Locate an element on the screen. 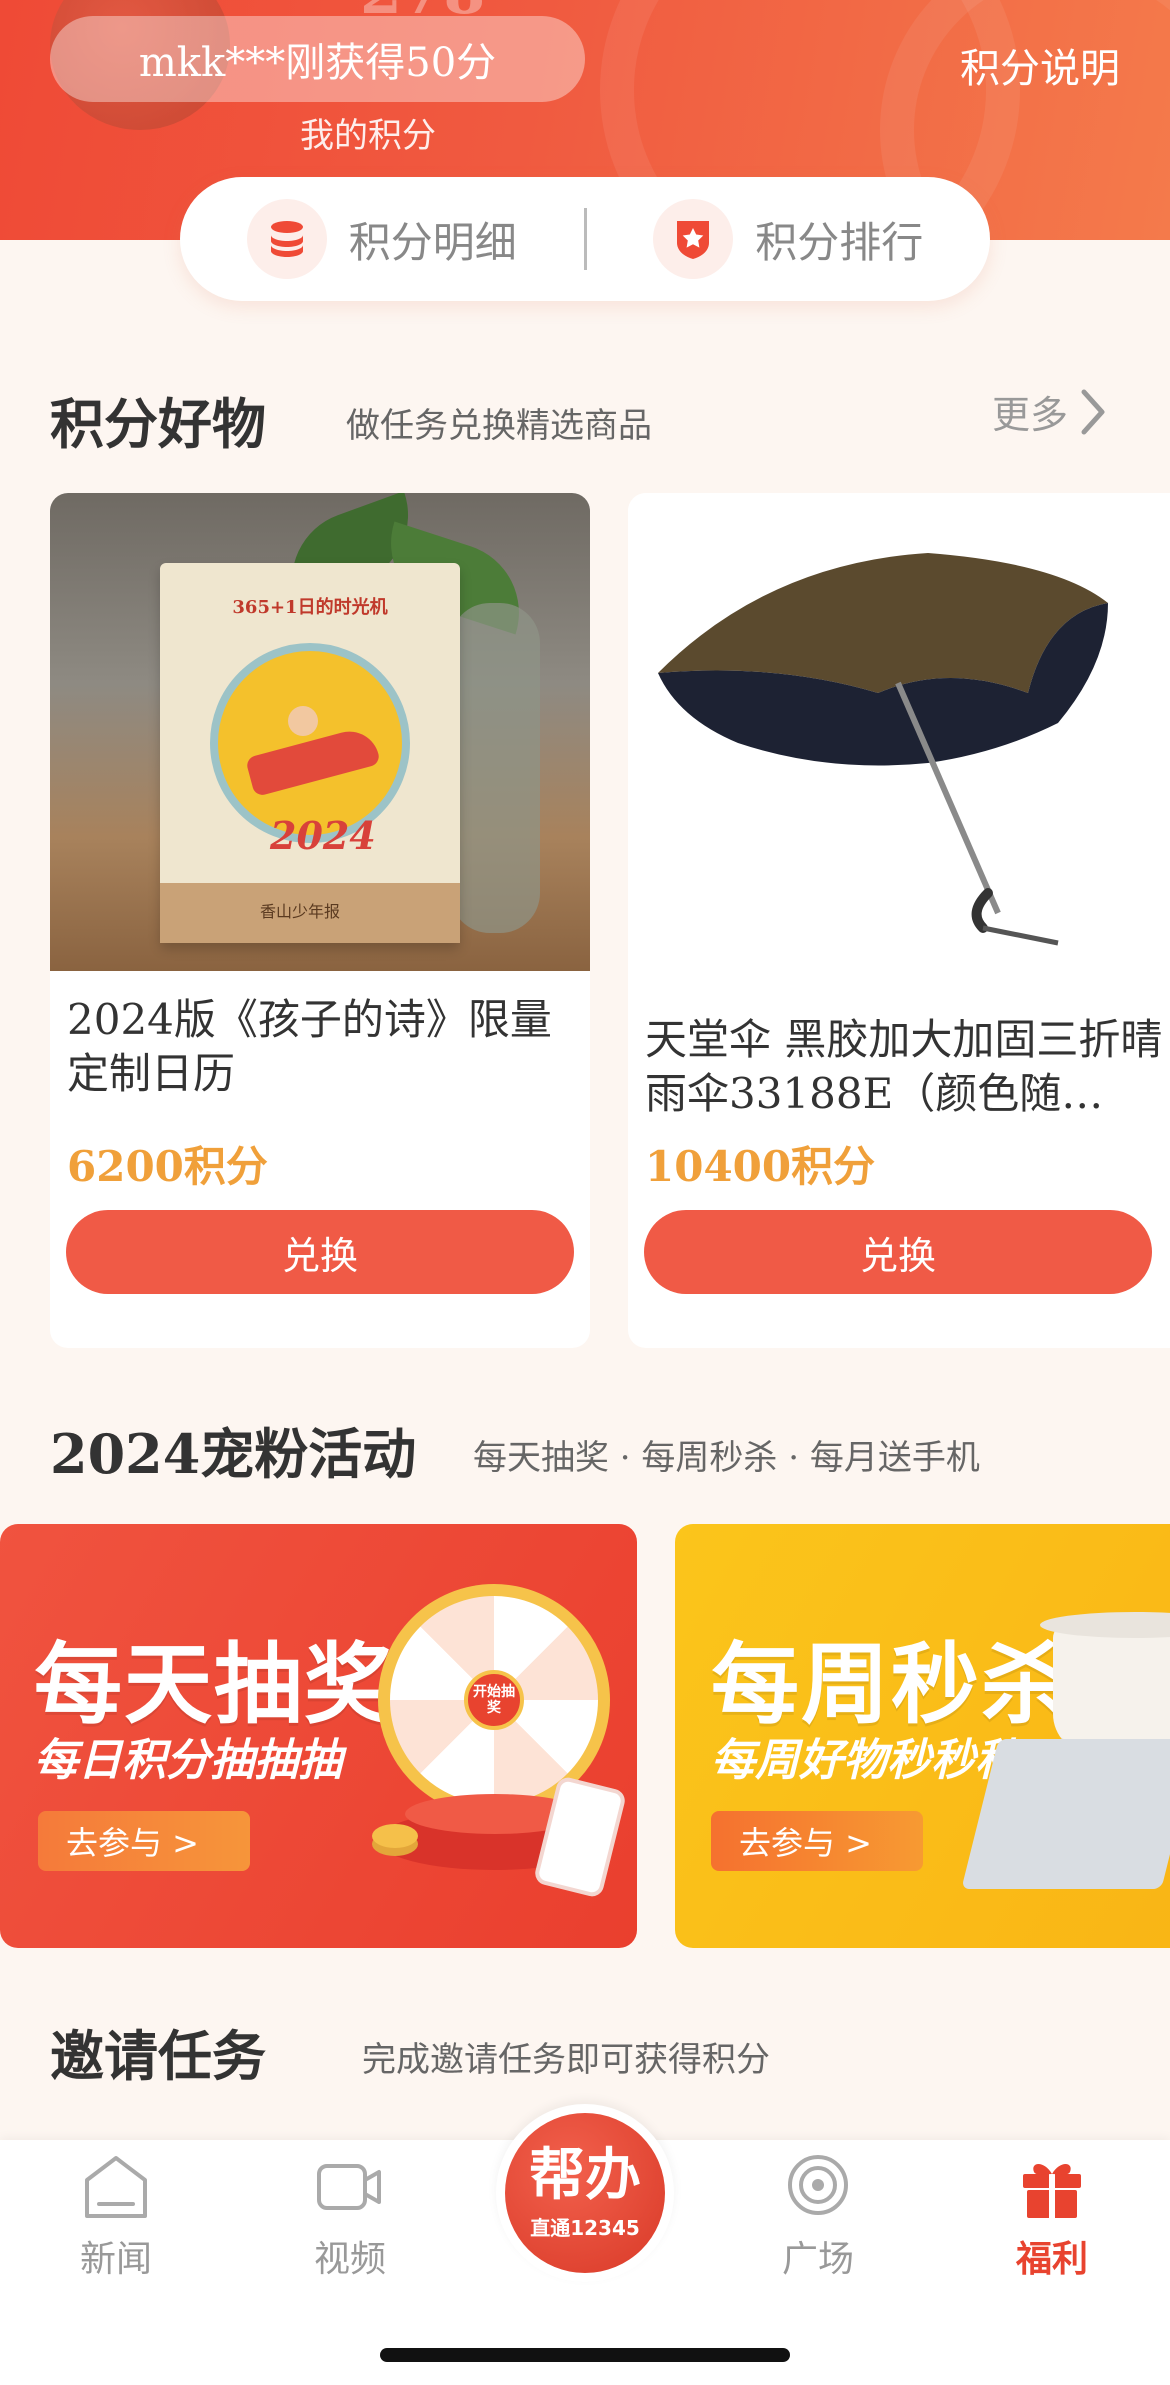 The image size is (1170, 2385). points-detail-tab: 积分明细 is located at coordinates (382, 239).